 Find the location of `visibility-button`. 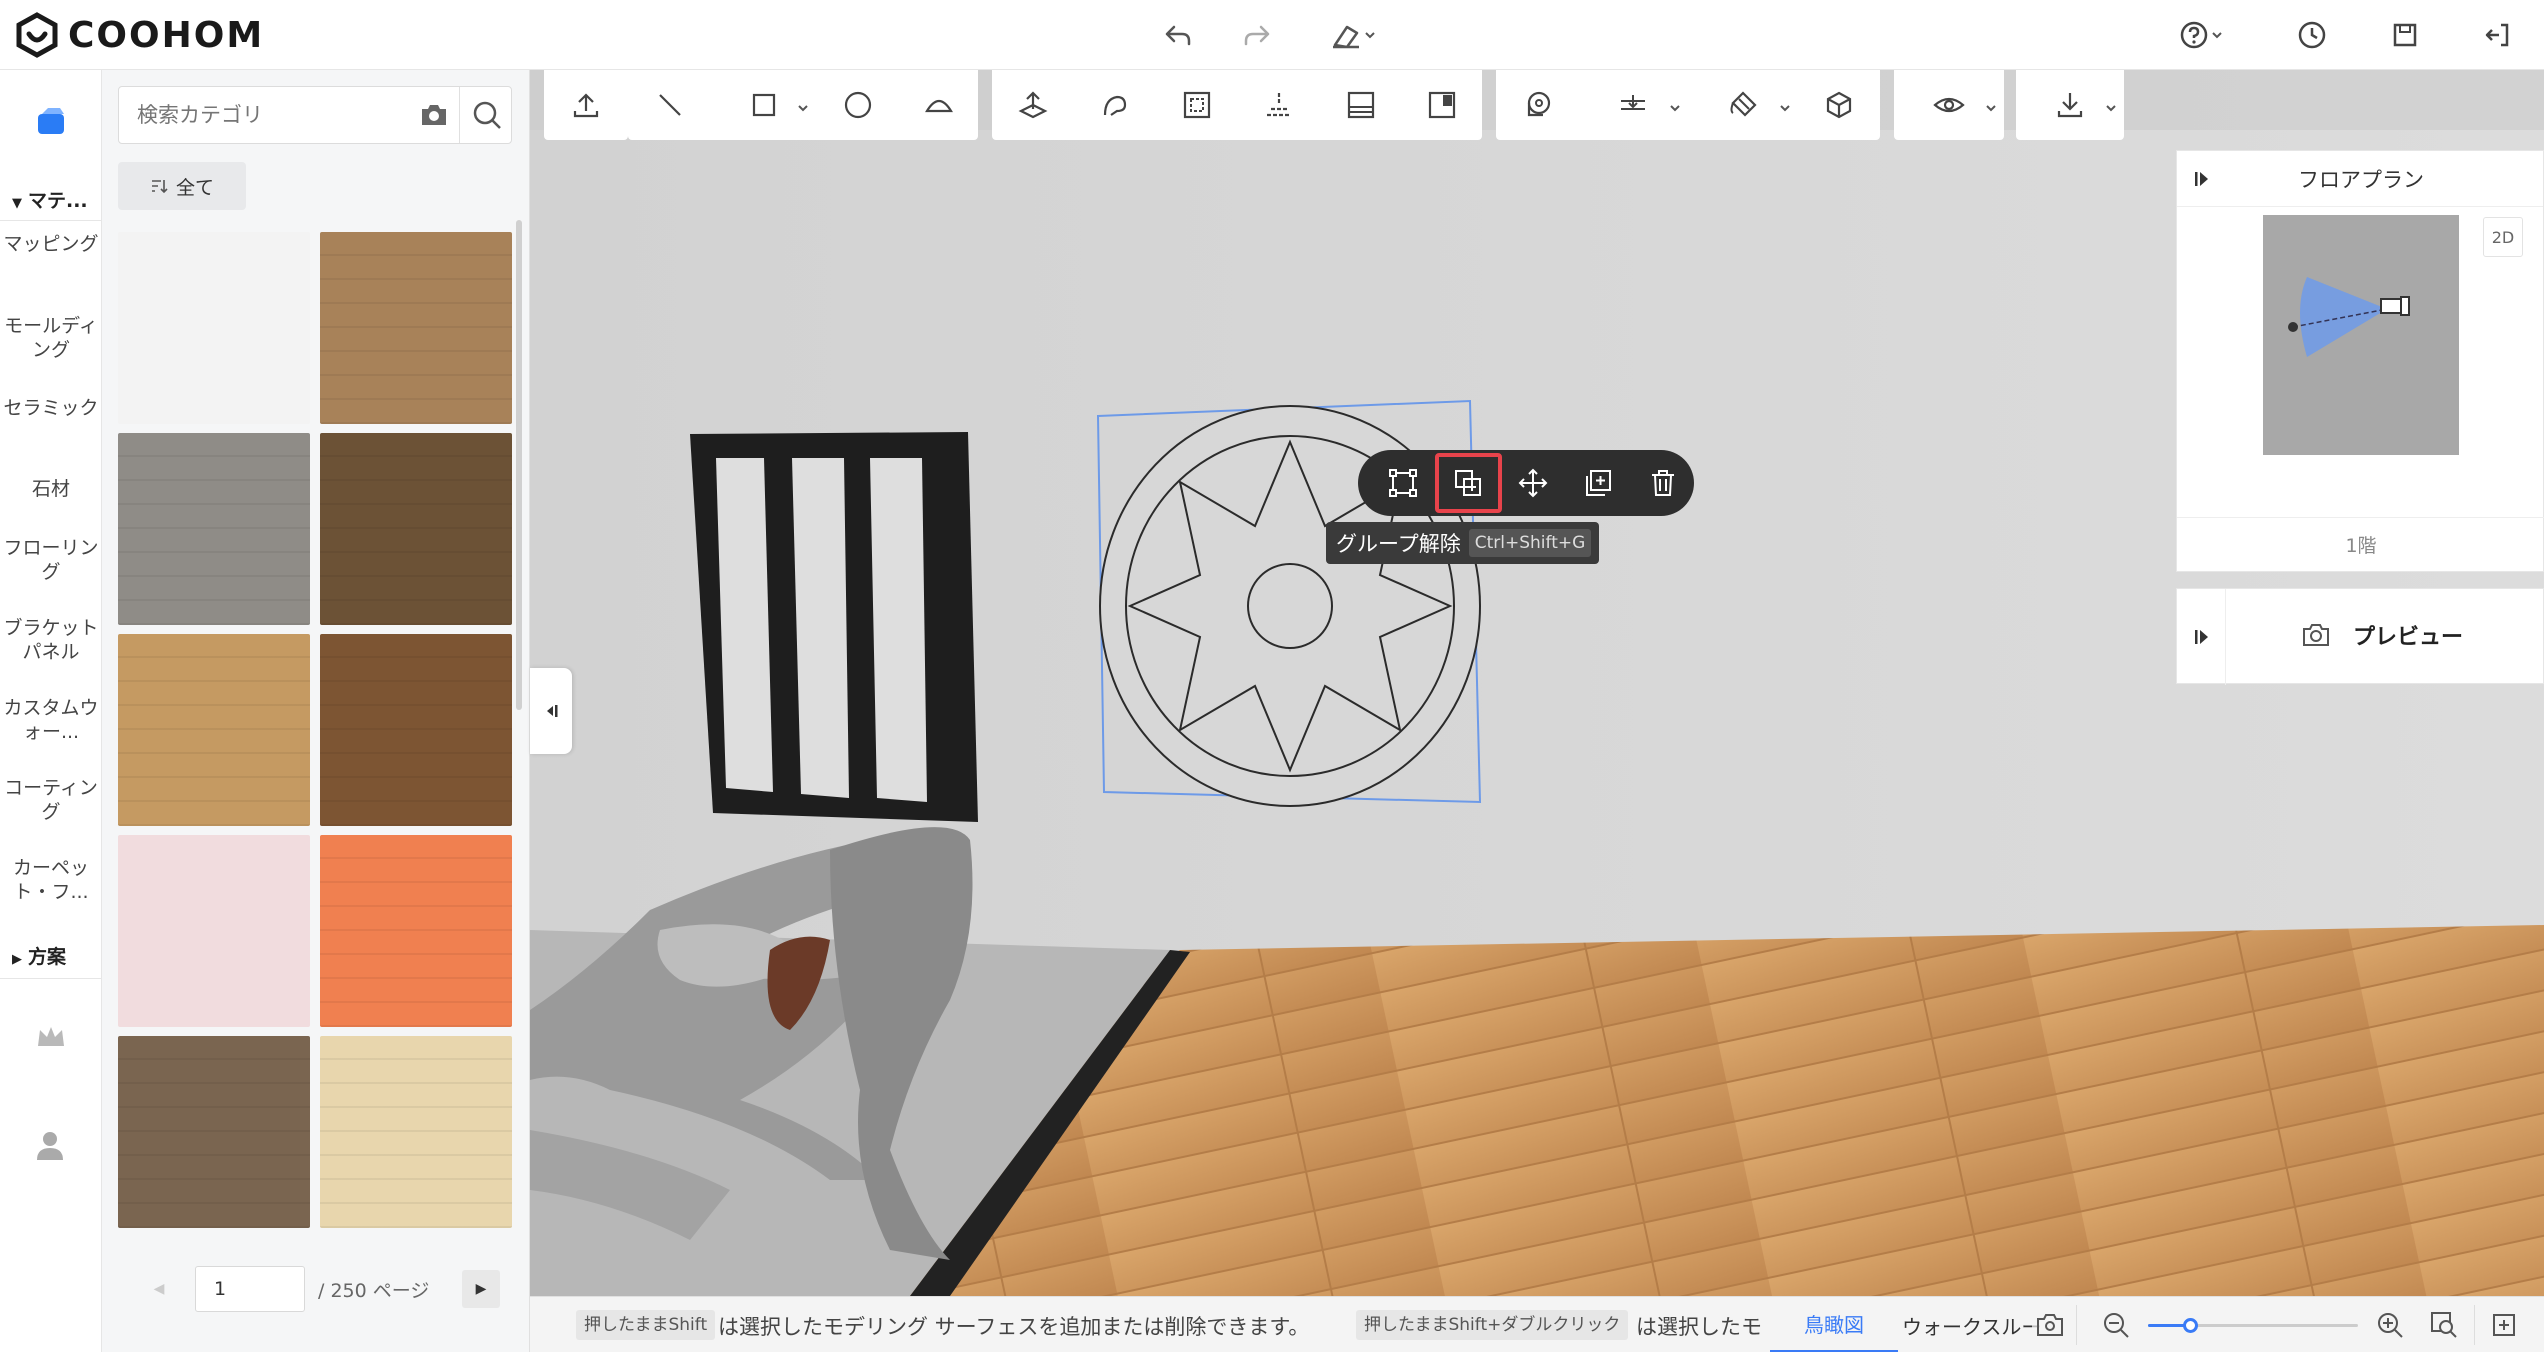

visibility-button is located at coordinates (1949, 105).